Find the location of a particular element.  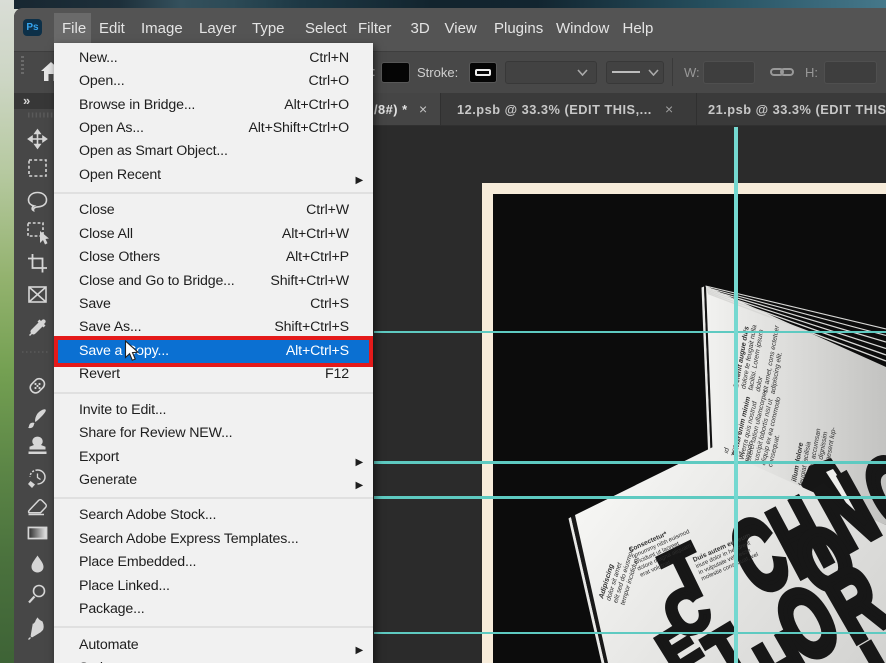

svg-text: t sit amet consec is located at coordinates (575, 638).